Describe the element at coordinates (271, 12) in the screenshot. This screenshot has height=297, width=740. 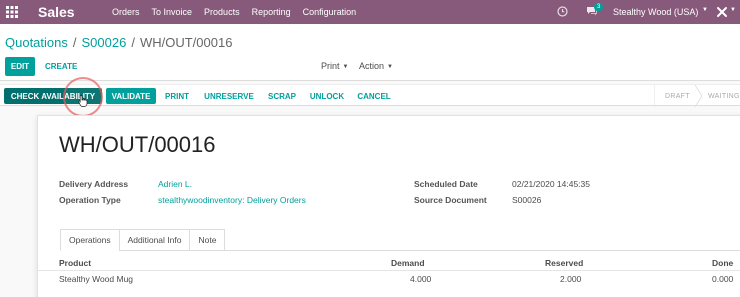
I see `menu-item-reporting: Reporting` at that location.